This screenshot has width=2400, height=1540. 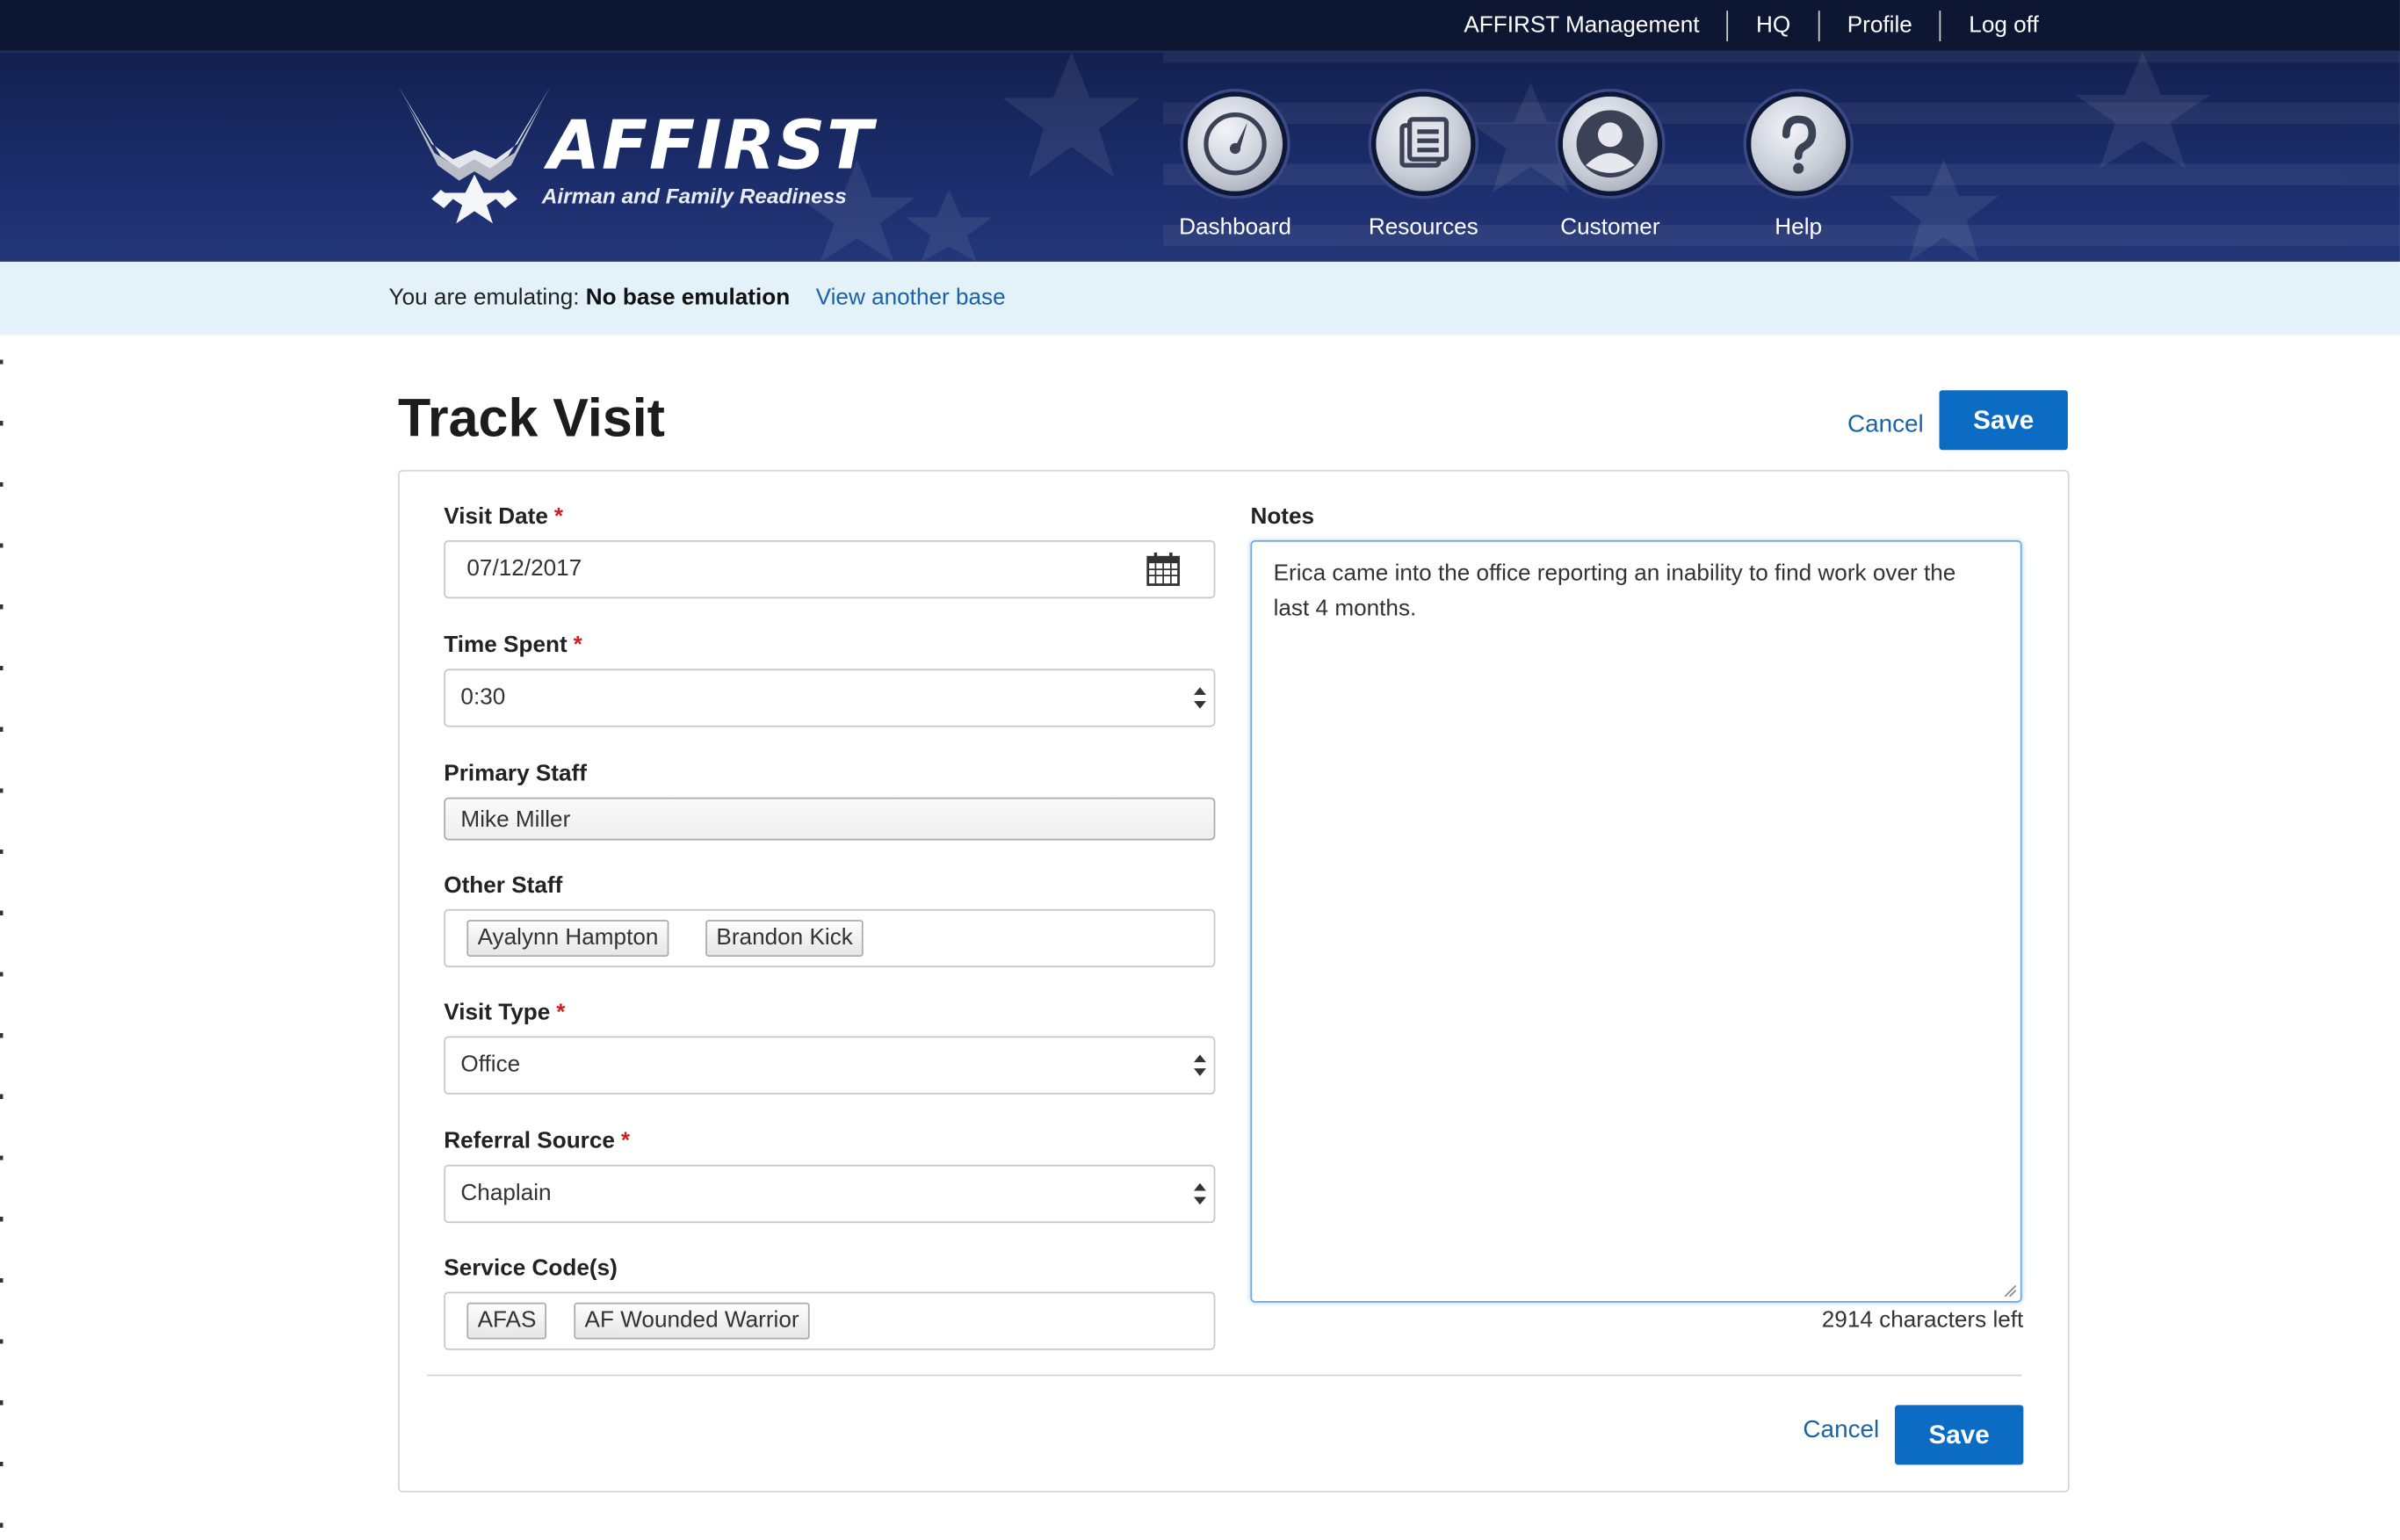 I want to click on staff-tag: Brandon Kick, so click(x=784, y=938).